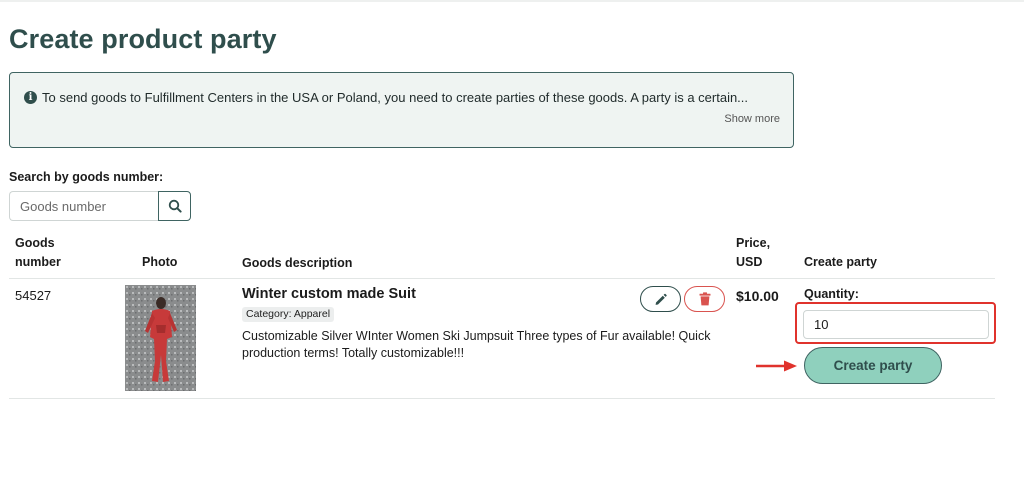 The width and height of the screenshot is (1024, 503). What do you see at coordinates (143, 39) in the screenshot?
I see `page-title: Create product party` at bounding box center [143, 39].